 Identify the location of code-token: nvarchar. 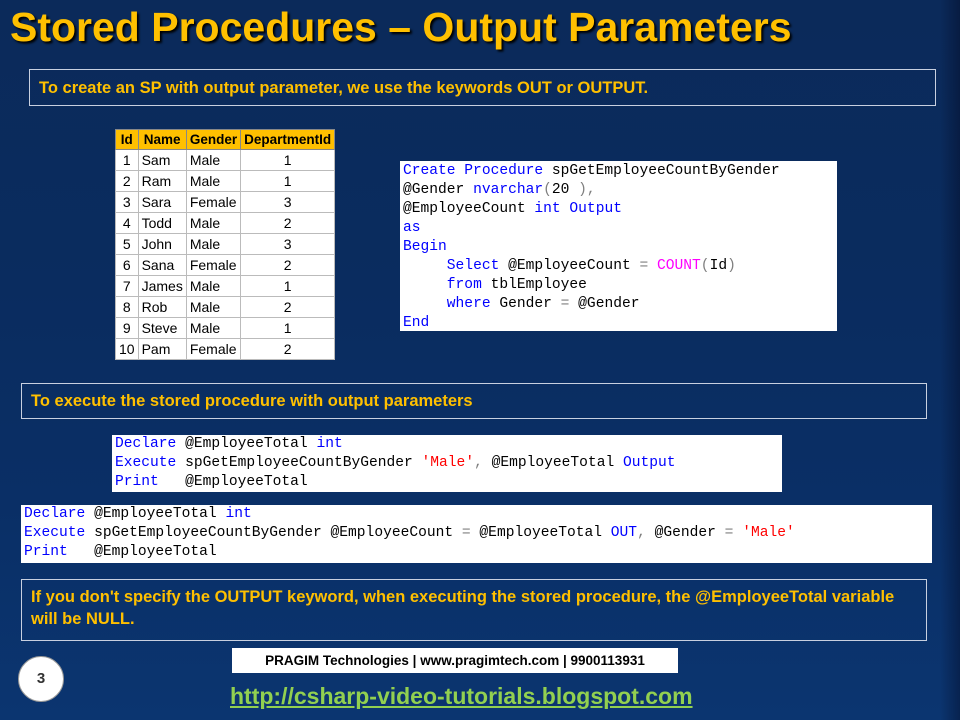
(508, 190).